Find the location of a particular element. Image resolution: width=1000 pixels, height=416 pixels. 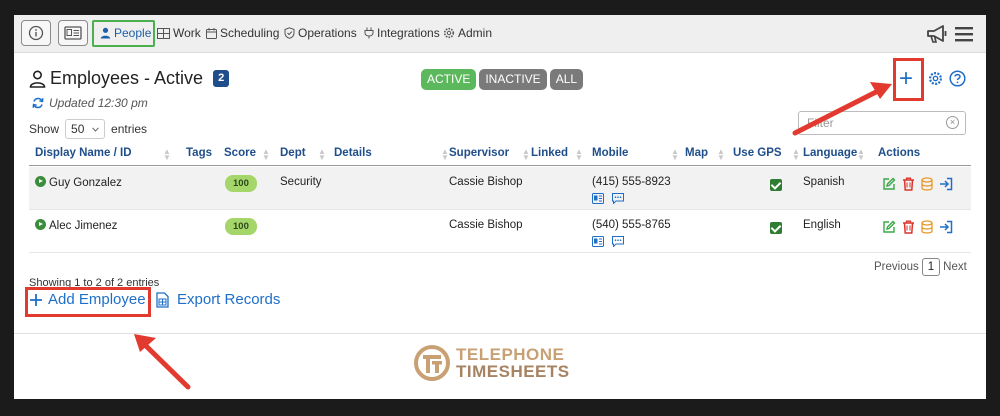

previous-button: Previous is located at coordinates (896, 267).